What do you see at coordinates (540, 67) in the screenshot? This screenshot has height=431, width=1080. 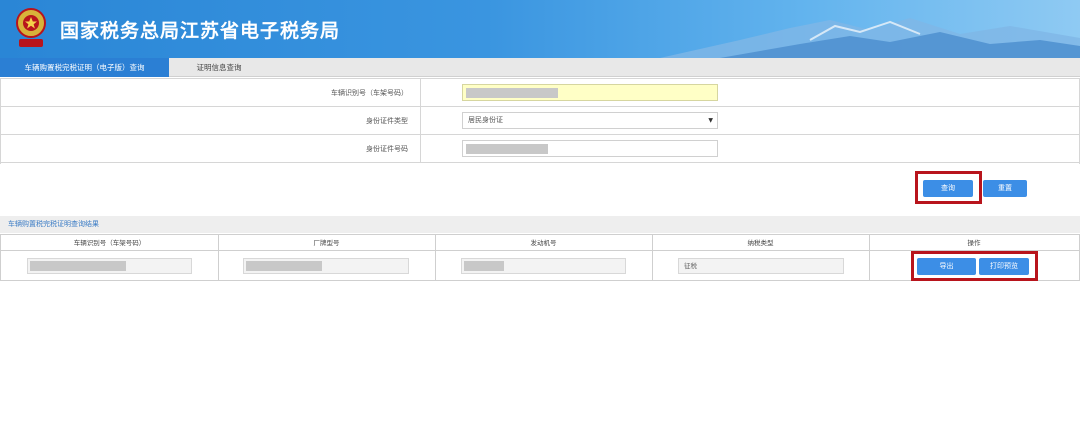 I see `tab-bar: 车辆购置税完税证明（电子版）查询 证明信息查询` at bounding box center [540, 67].